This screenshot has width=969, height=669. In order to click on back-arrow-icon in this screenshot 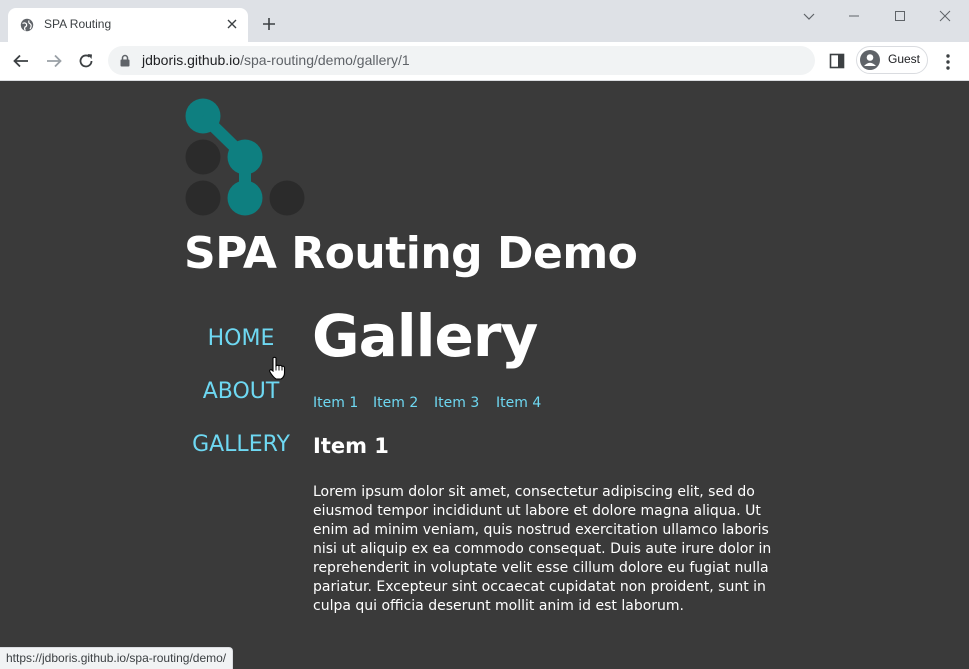, I will do `click(21, 61)`.